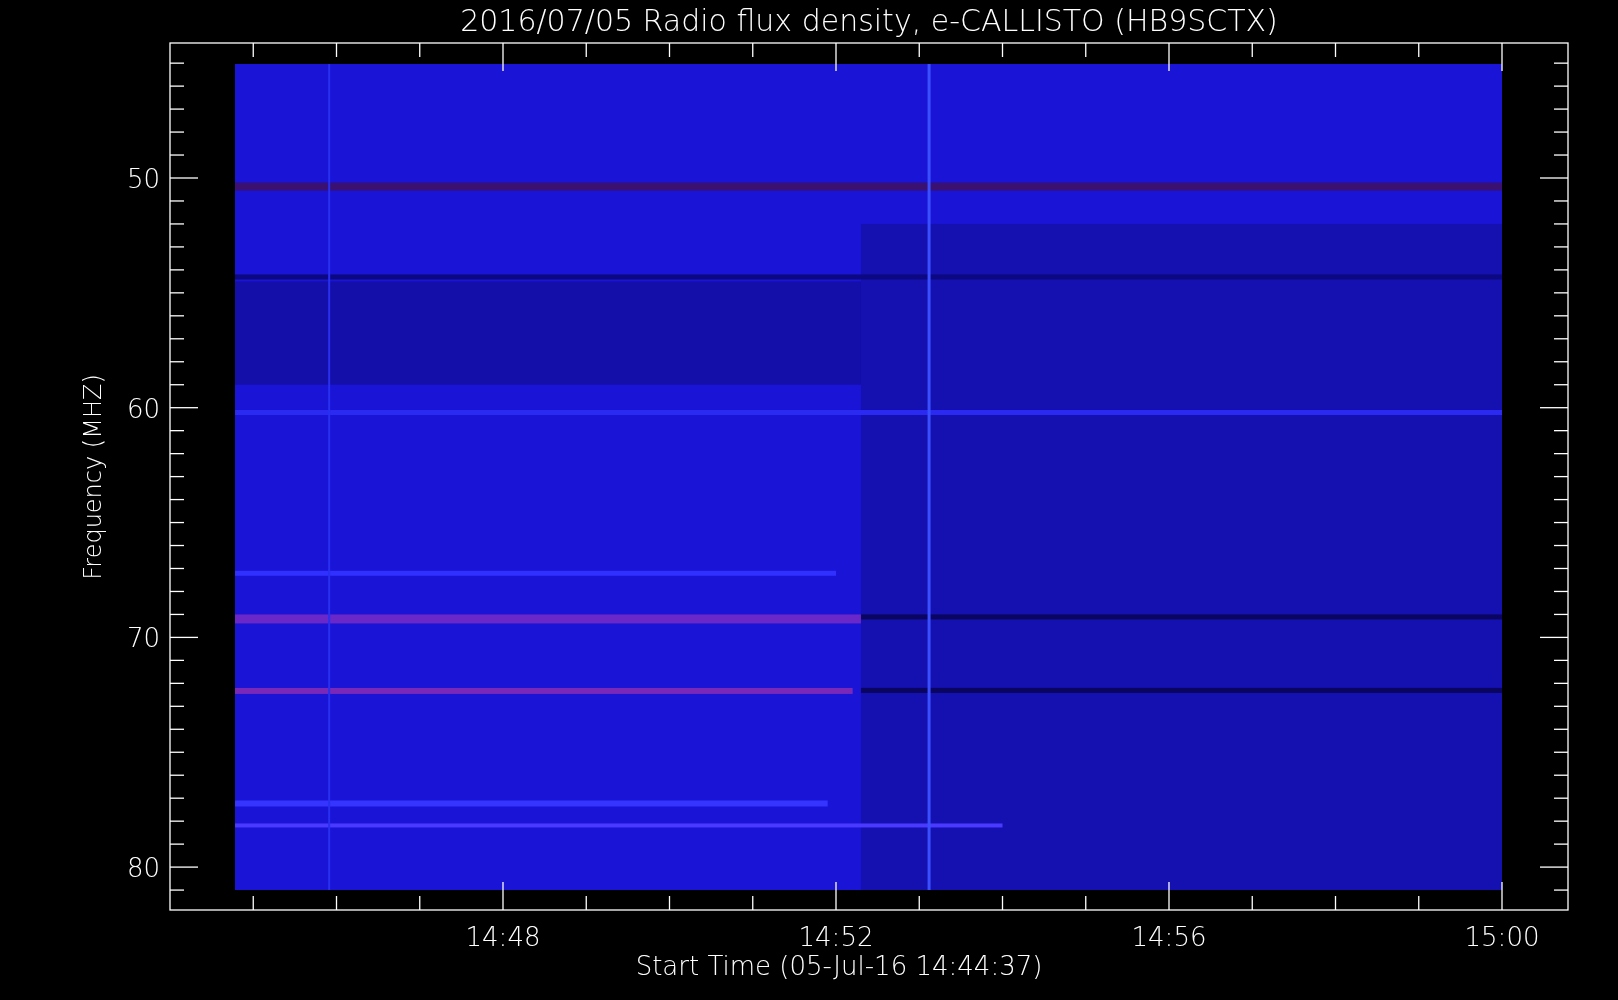 This screenshot has height=1000, width=1618. What do you see at coordinates (1169, 937) in the screenshot?
I see `x-tick-label: 14:56` at bounding box center [1169, 937].